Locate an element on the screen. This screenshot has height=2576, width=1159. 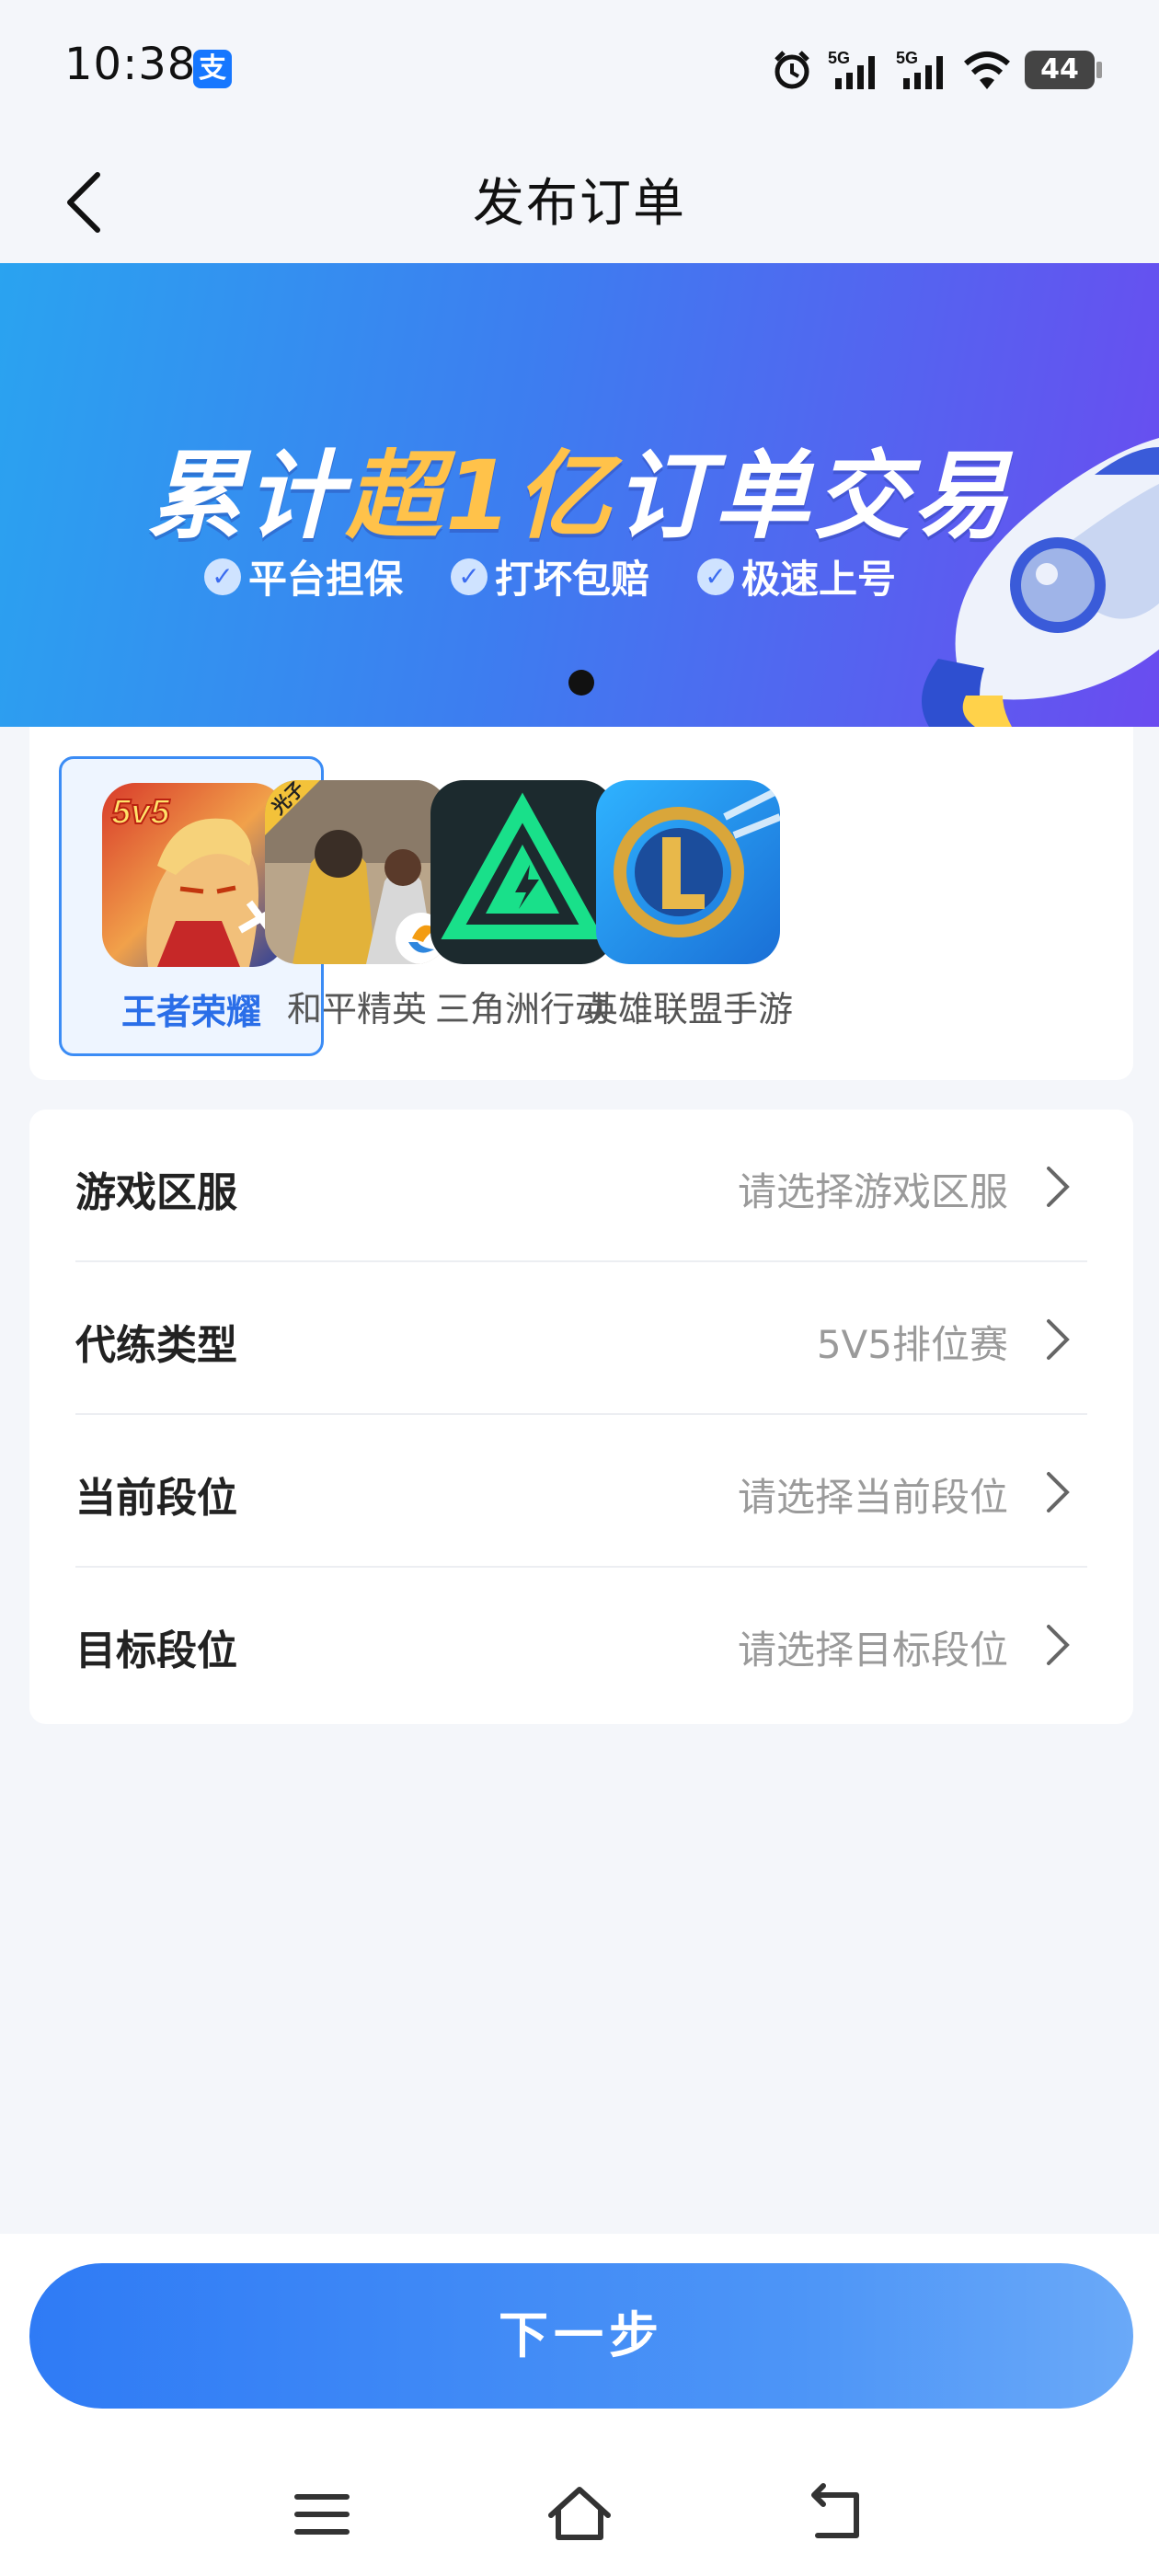
home-icon is located at coordinates (579, 2514).